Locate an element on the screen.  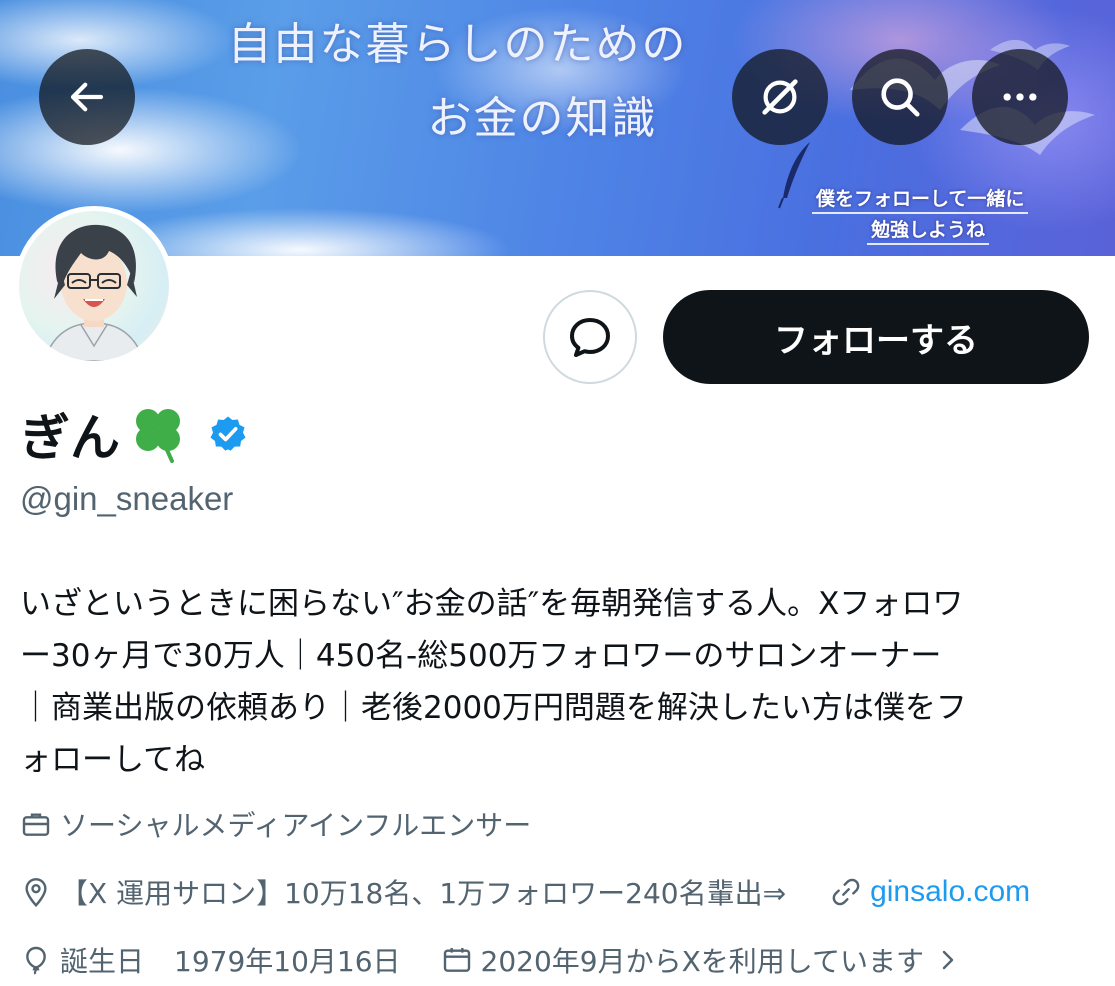
balloon-icon is located at coordinates (36, 960).